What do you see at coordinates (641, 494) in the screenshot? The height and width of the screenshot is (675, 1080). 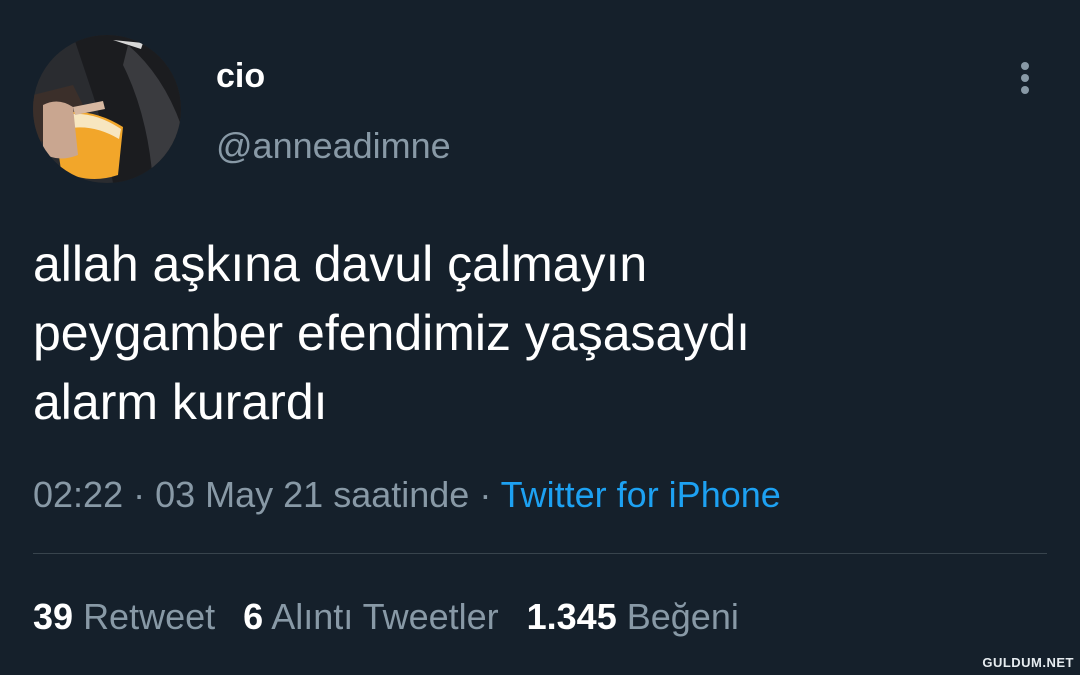 I see `tweet-source-link: Twitter for iPhone` at bounding box center [641, 494].